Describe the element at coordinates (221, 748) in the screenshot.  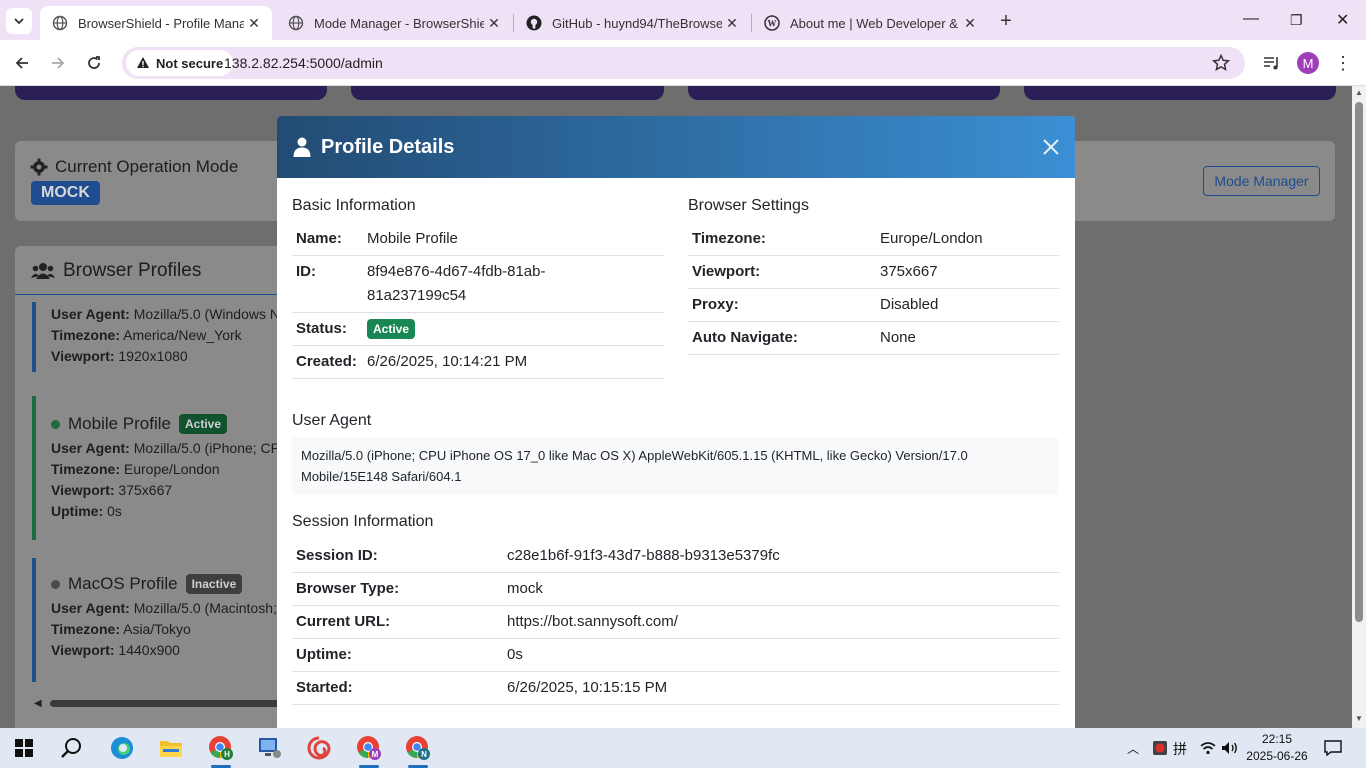
I see `chrome-app-h: H` at that location.